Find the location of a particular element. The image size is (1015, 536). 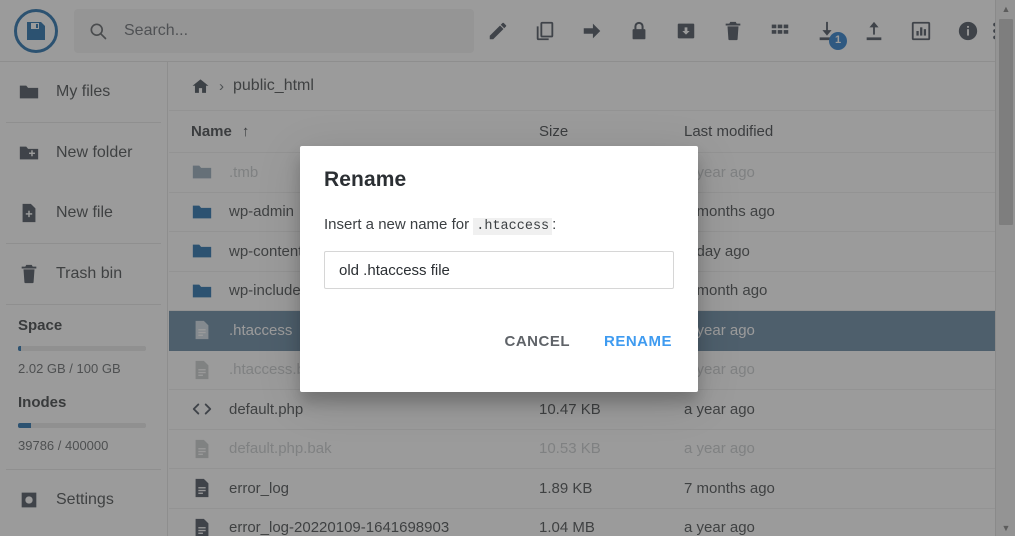

dialog-actions: CANCEL RENAME is located at coordinates (588, 341).